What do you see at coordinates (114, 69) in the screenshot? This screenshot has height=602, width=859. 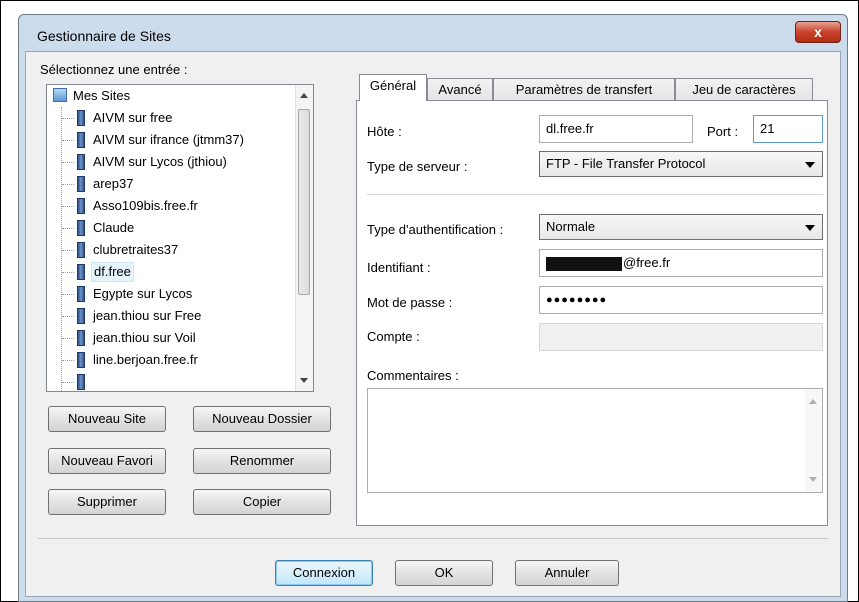 I see `site-list-label: Sélectionnez une entrée :` at bounding box center [114, 69].